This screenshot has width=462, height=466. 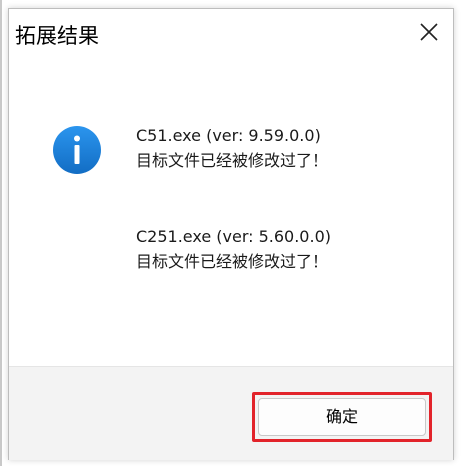 What do you see at coordinates (232, 148) in the screenshot?
I see `message-block-c51: C51.exe (ver: 9.59.0.0) 目标文件已经被修改过了！` at bounding box center [232, 148].